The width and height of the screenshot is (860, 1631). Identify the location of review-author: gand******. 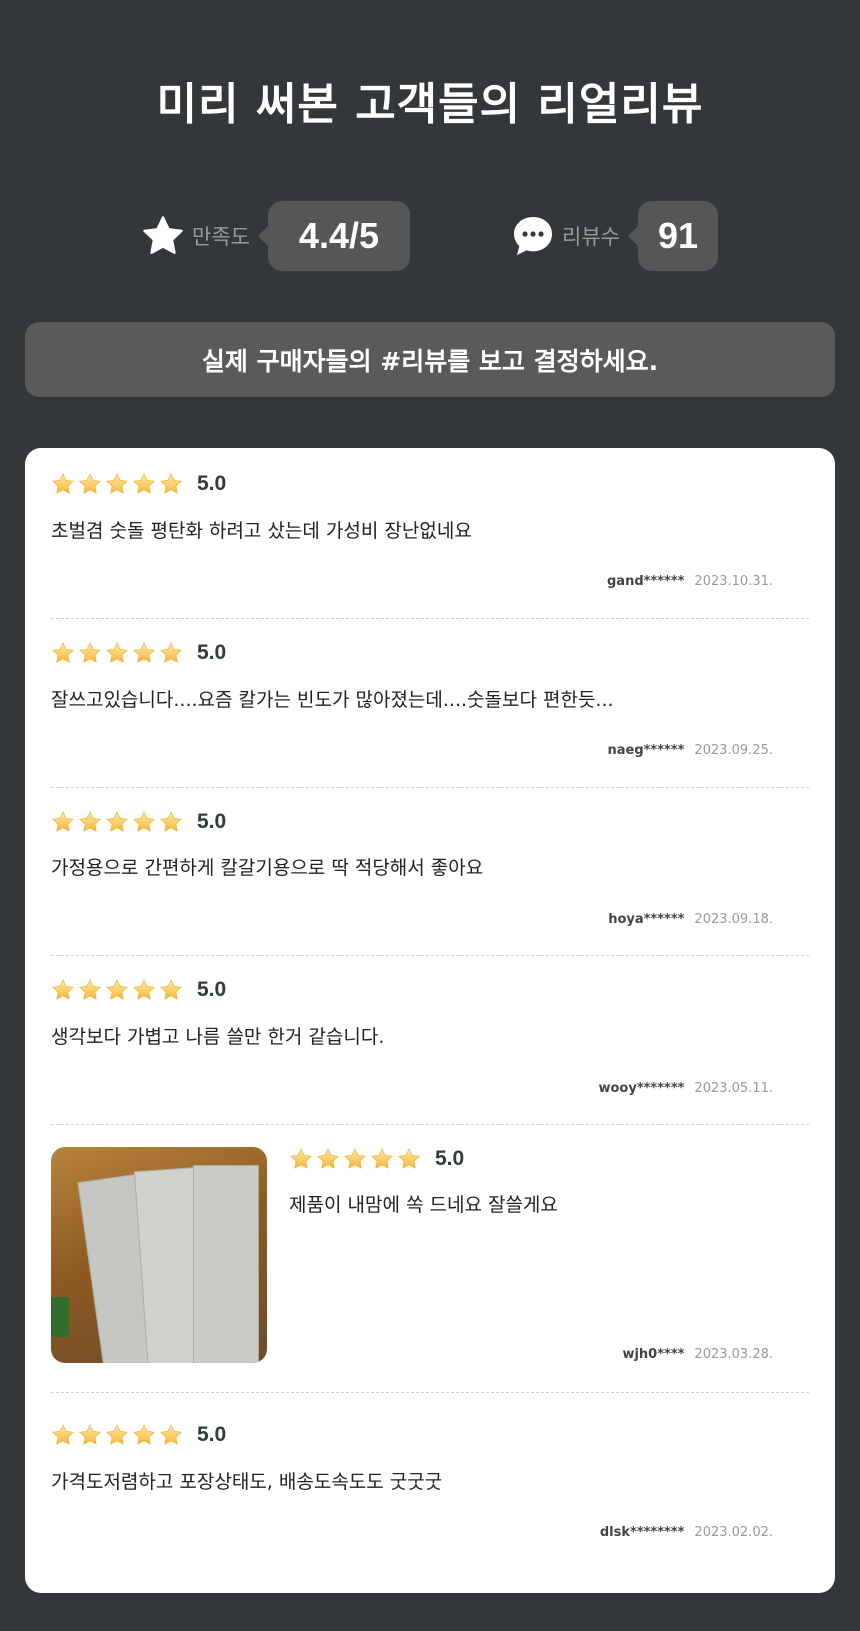
(645, 581).